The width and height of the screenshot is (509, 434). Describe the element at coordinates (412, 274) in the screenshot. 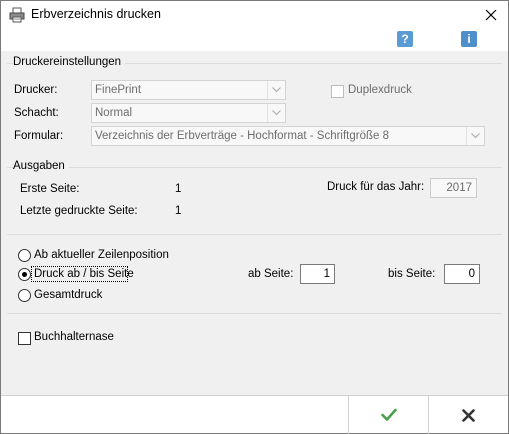

I see `bis-seite-label: bis Seite:` at that location.